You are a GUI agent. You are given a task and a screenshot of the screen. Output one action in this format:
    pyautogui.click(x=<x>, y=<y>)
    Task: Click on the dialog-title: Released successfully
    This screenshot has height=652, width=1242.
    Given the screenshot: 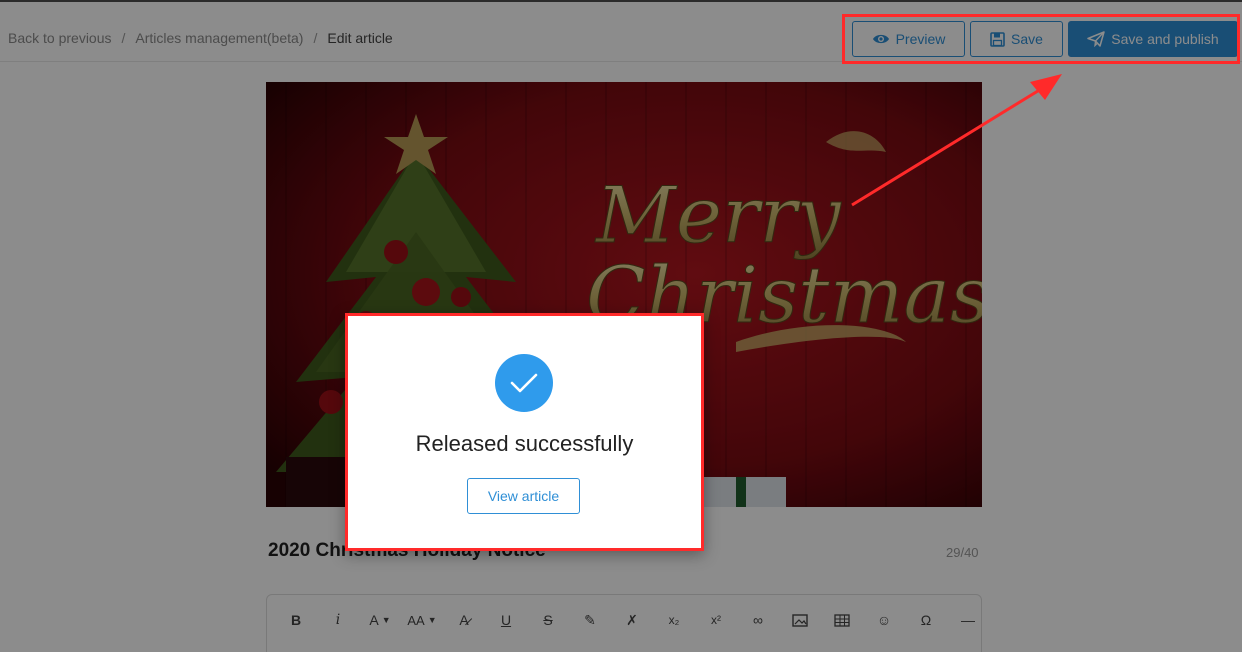 What is the action you would take?
    pyautogui.click(x=524, y=443)
    